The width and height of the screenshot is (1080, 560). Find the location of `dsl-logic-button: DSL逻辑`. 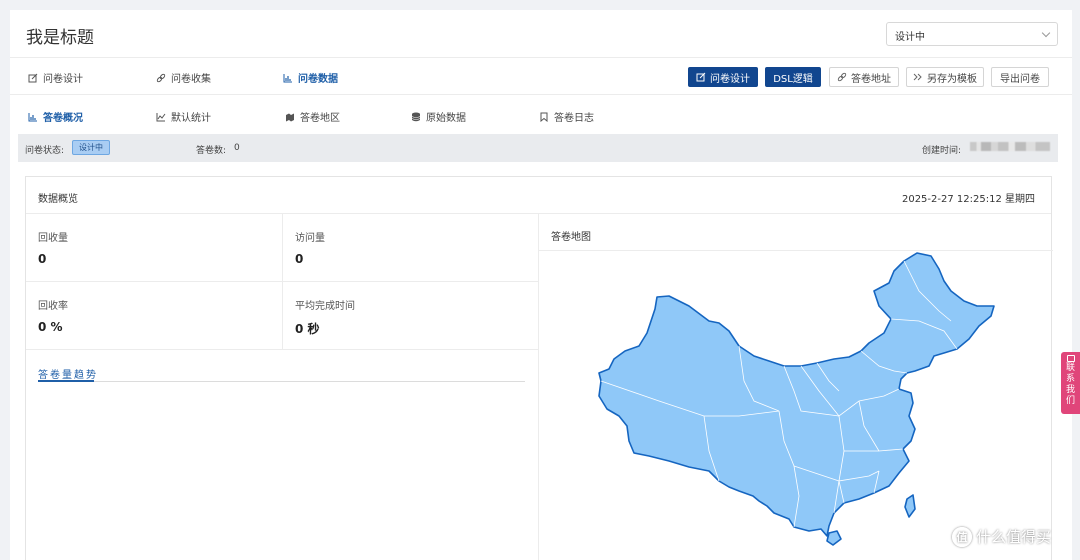

dsl-logic-button: DSL逻辑 is located at coordinates (793, 77).